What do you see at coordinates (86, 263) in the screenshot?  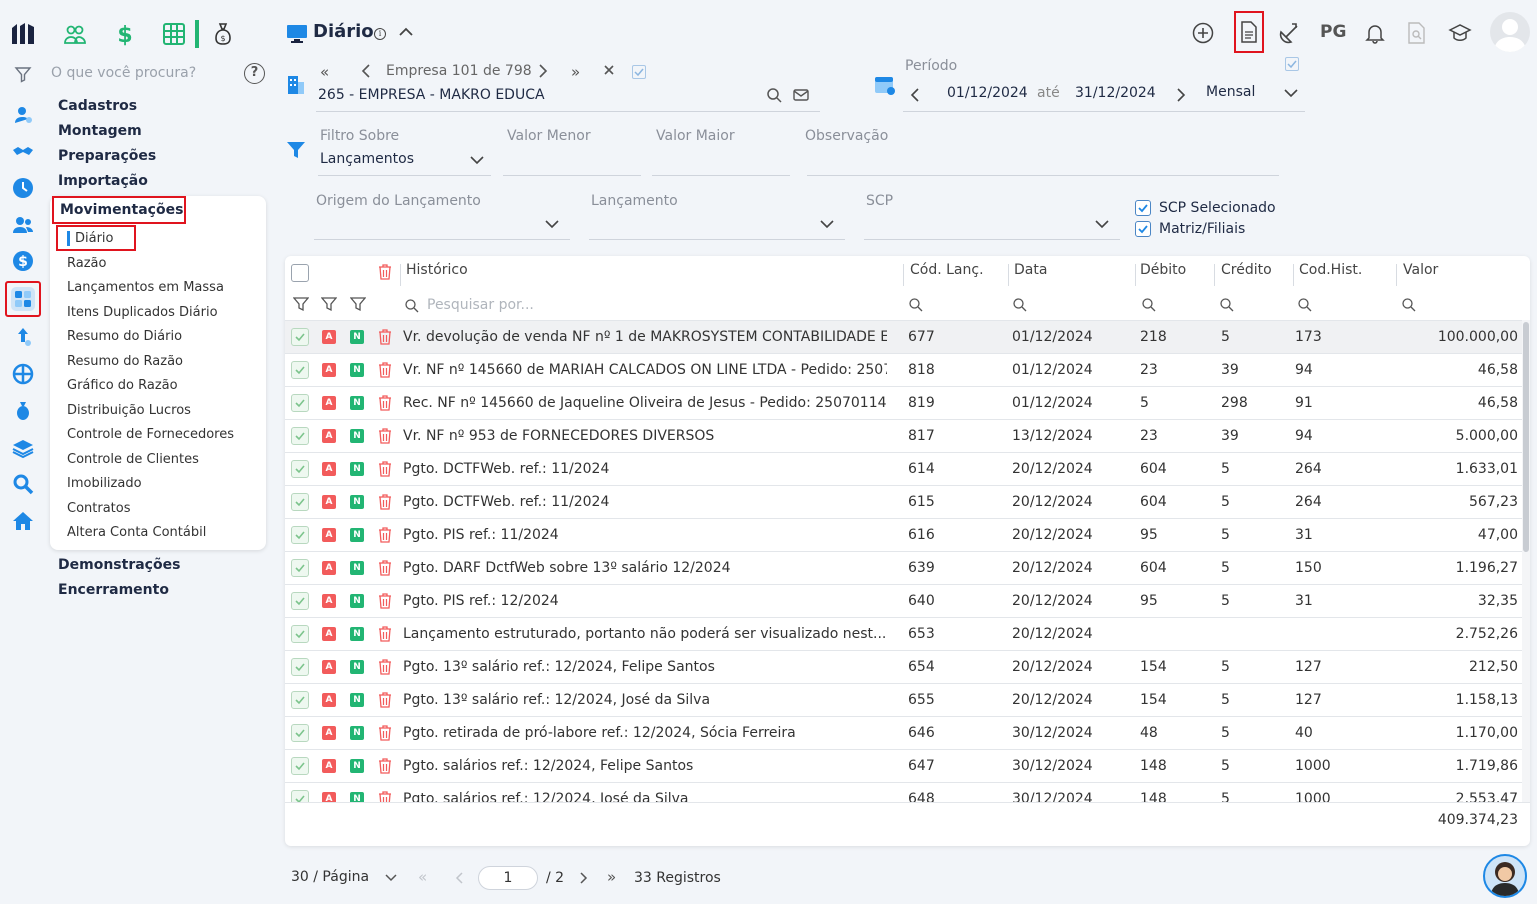 I see `submenu-item-razao: Razão` at bounding box center [86, 263].